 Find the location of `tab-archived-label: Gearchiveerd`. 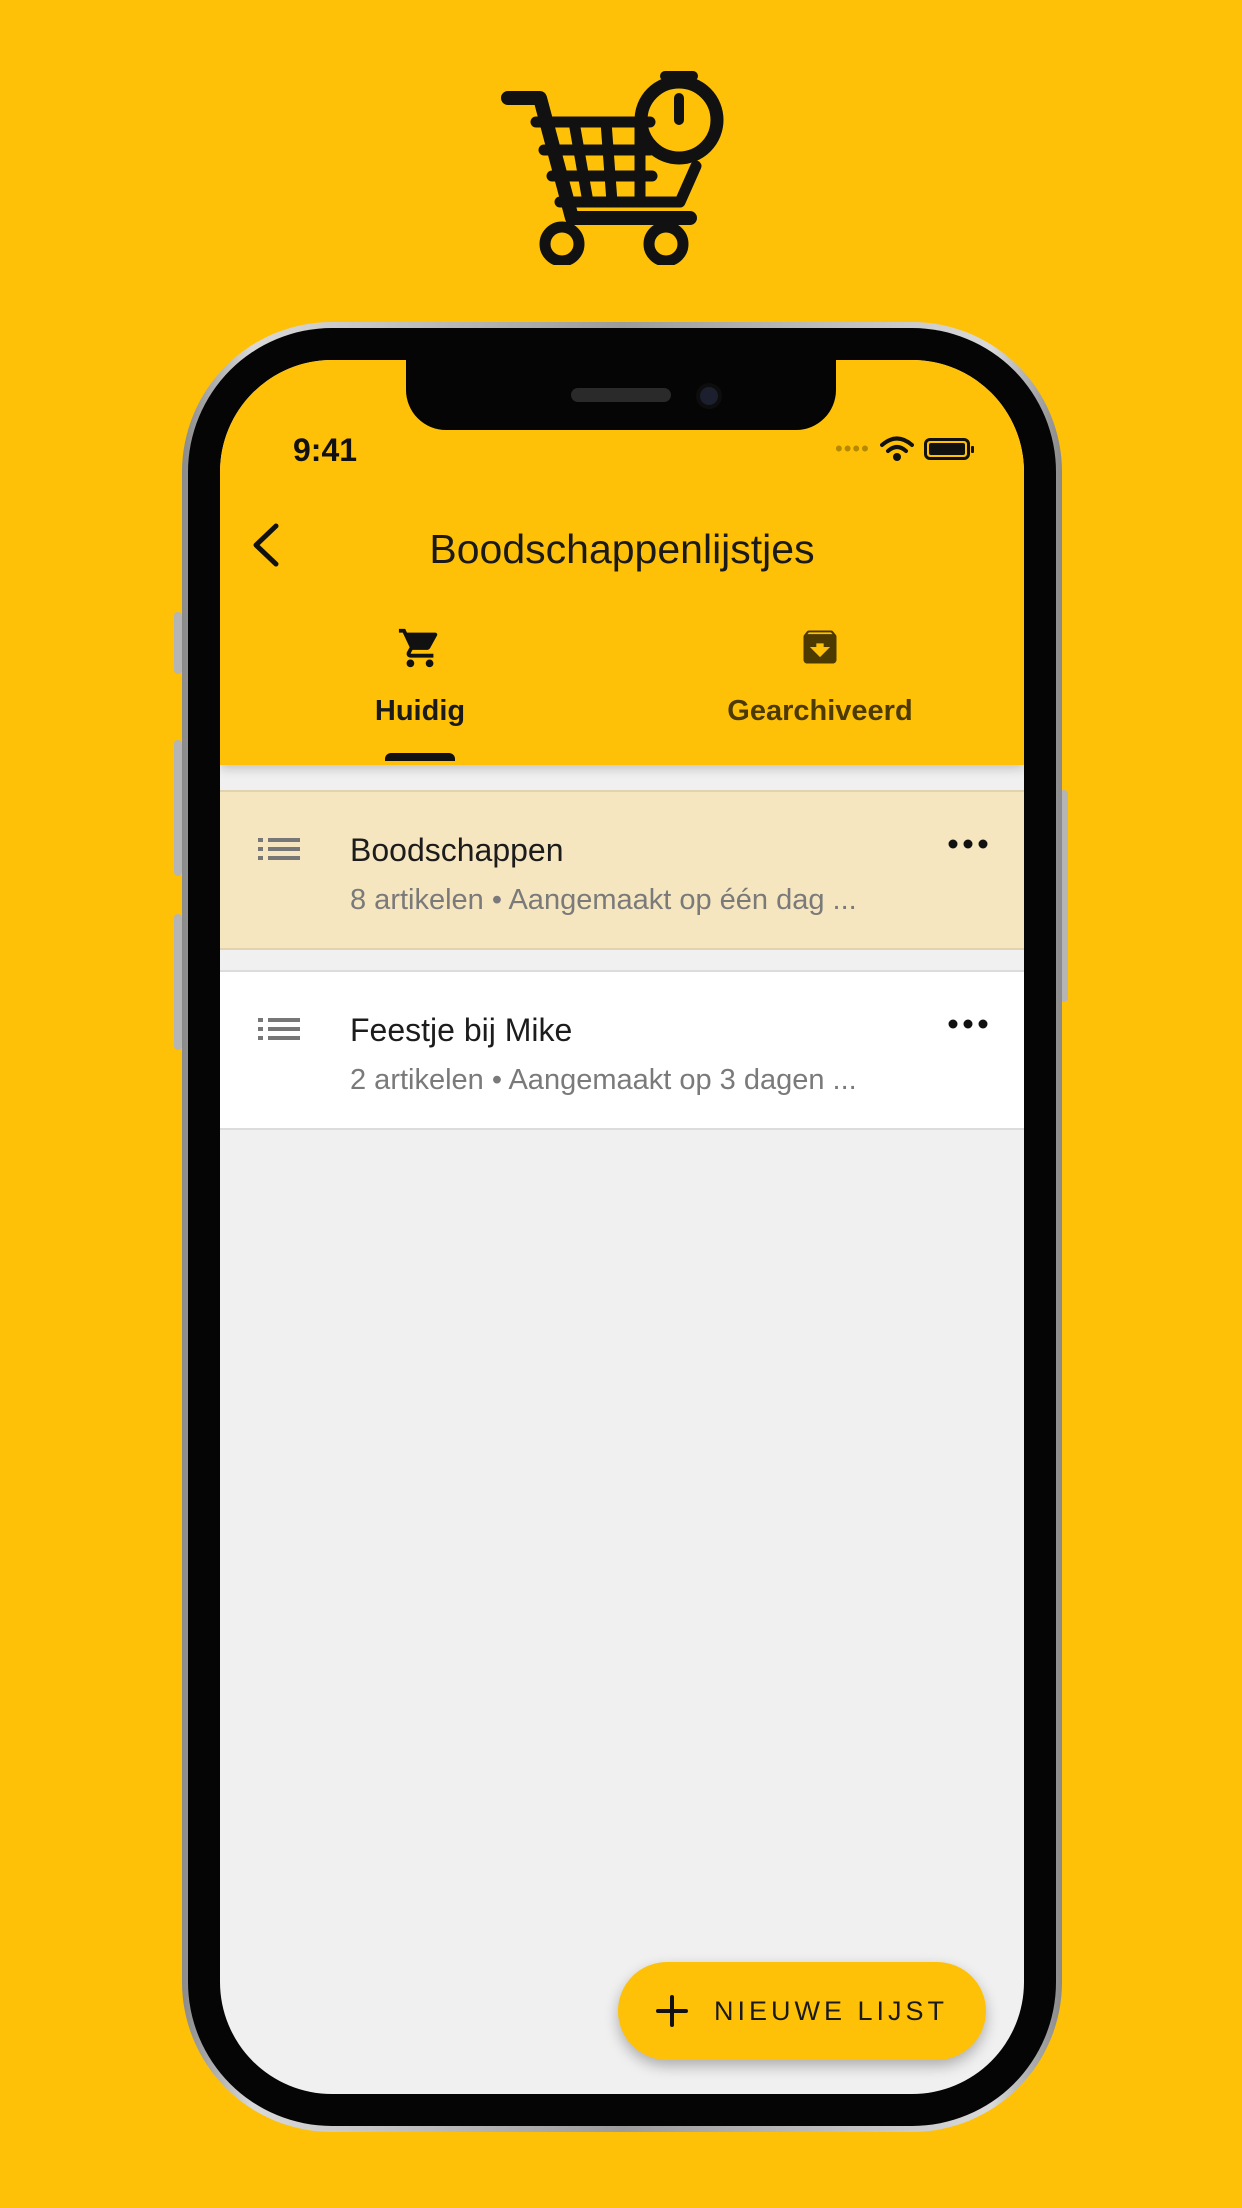

tab-archived-label: Gearchiveerd is located at coordinates (820, 711).